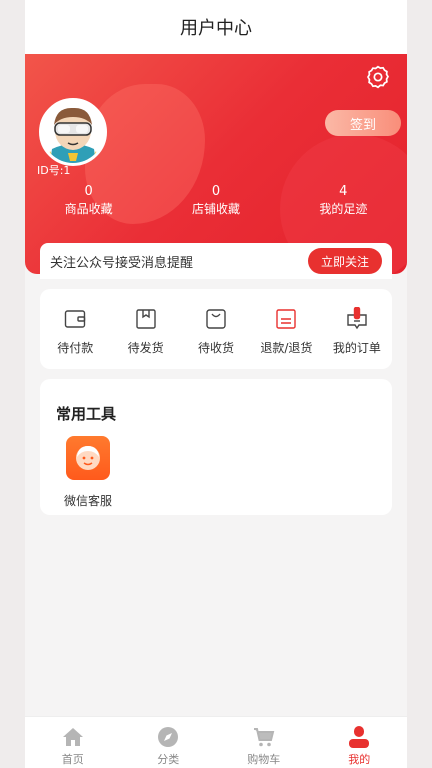  Describe the element at coordinates (216, 261) in the screenshot. I see `follow-official-account-bar: 关注公众号接受消息提醒 立即关注` at that location.